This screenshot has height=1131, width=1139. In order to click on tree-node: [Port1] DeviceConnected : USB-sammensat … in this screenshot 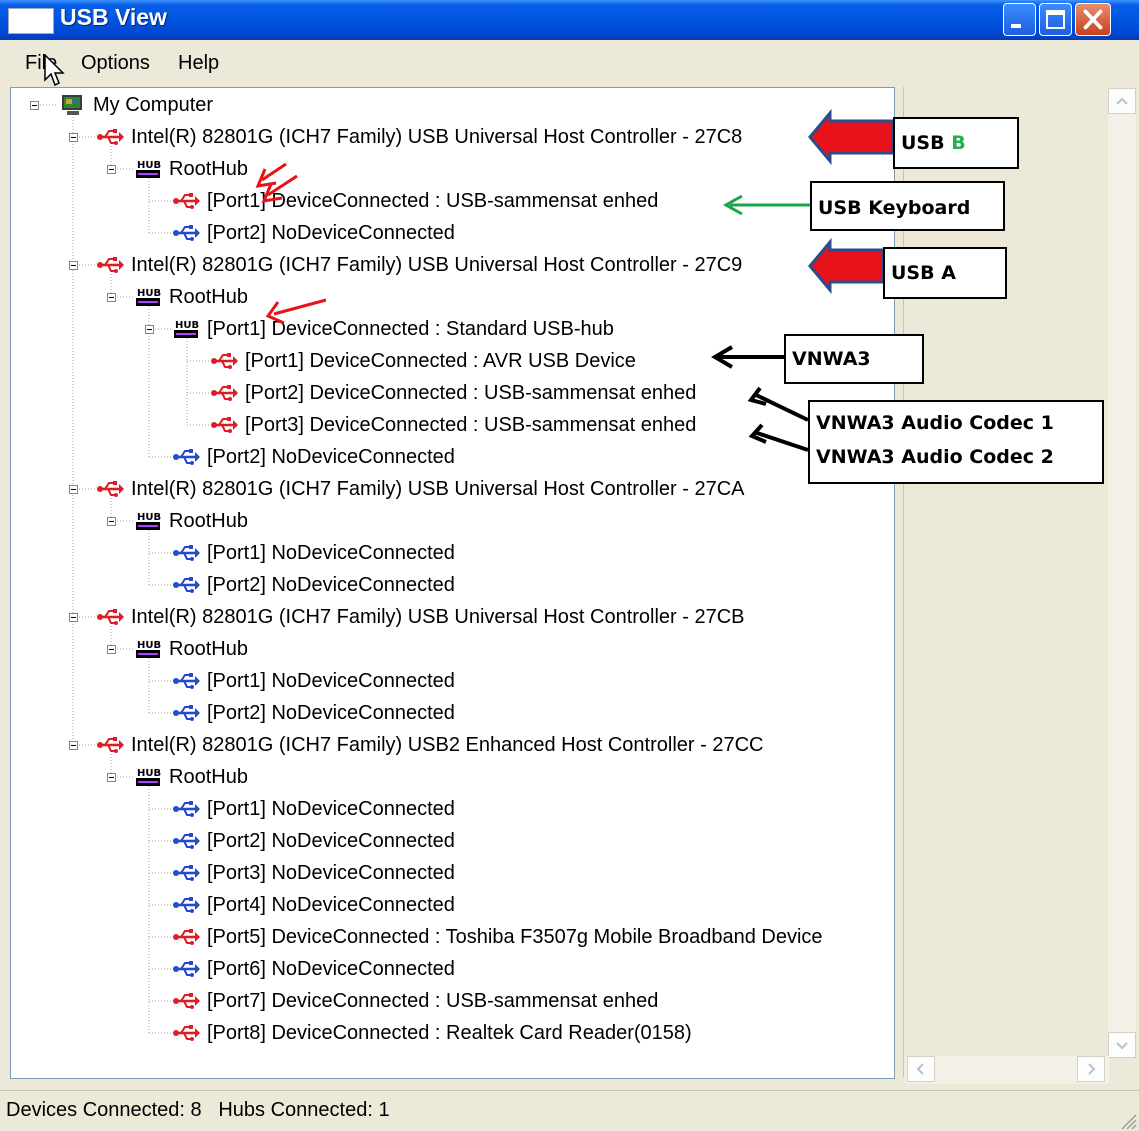, I will do `click(415, 201)`.